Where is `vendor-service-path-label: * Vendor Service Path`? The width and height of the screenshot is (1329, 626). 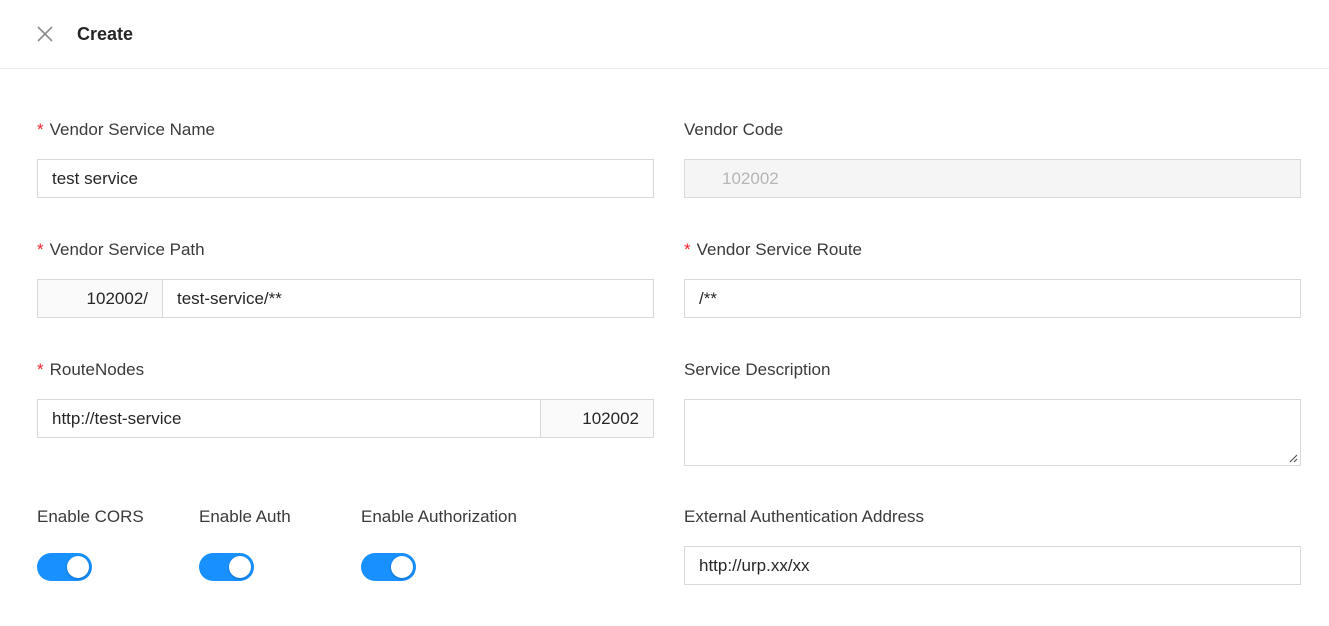 vendor-service-path-label: * Vendor Service Path is located at coordinates (121, 249).